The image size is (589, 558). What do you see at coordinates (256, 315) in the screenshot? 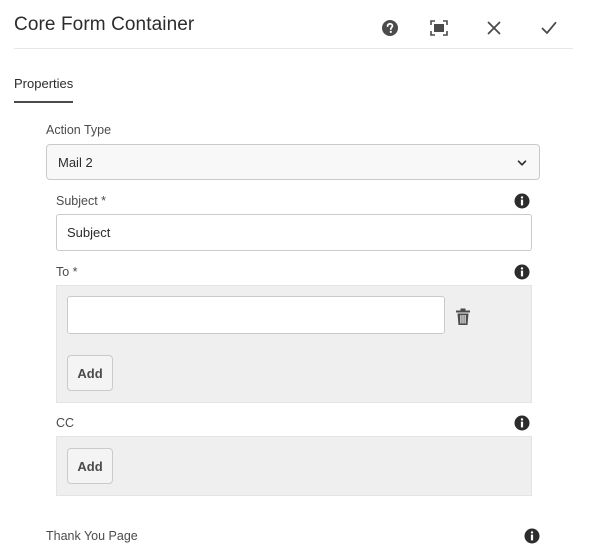
I see `to-email-field` at bounding box center [256, 315].